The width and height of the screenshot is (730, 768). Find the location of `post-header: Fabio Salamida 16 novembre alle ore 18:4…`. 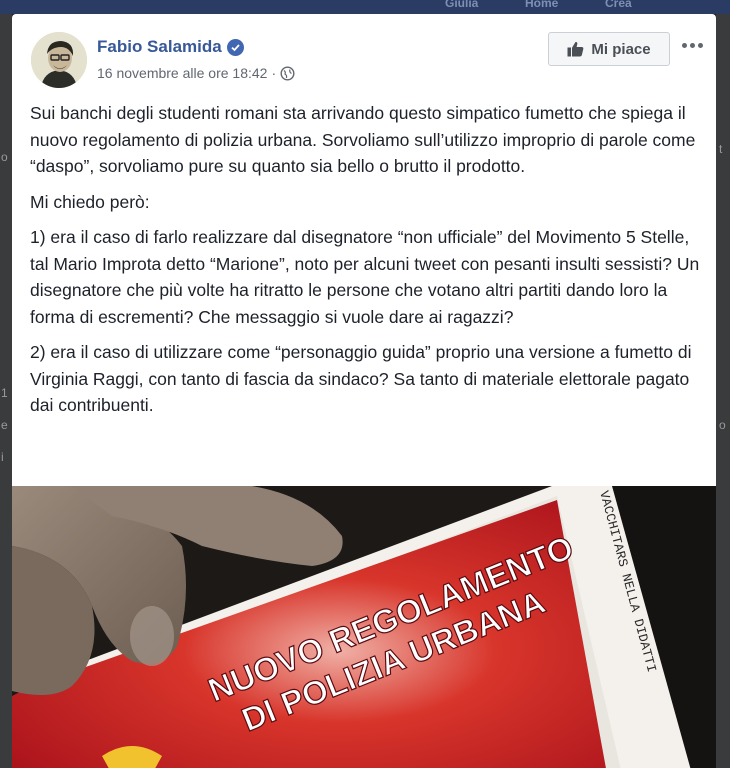

post-header: Fabio Salamida 16 novembre alle ore 18:4… is located at coordinates (364, 54).